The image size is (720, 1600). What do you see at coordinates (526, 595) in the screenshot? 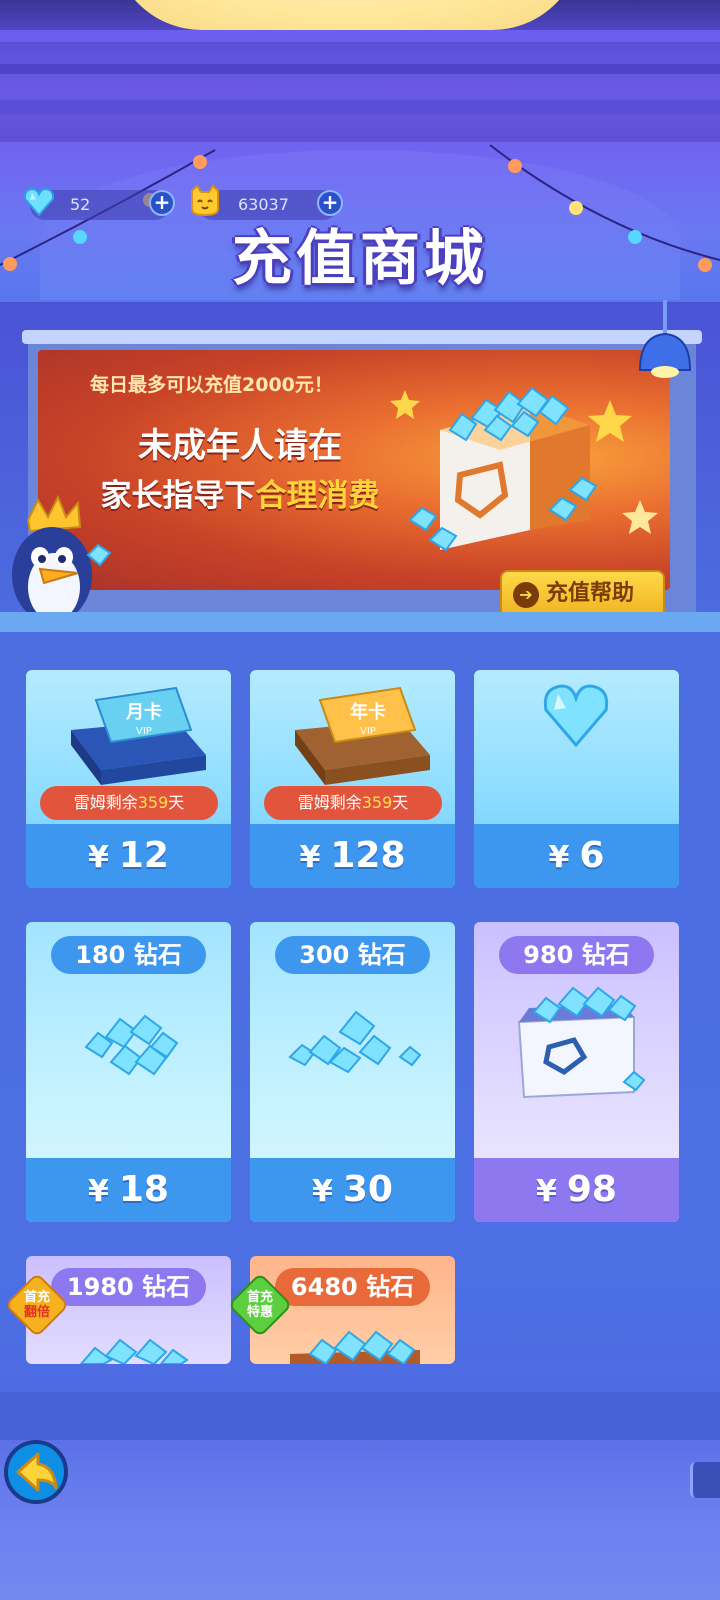
I see `arrow-right-icon: ➔` at bounding box center [526, 595].